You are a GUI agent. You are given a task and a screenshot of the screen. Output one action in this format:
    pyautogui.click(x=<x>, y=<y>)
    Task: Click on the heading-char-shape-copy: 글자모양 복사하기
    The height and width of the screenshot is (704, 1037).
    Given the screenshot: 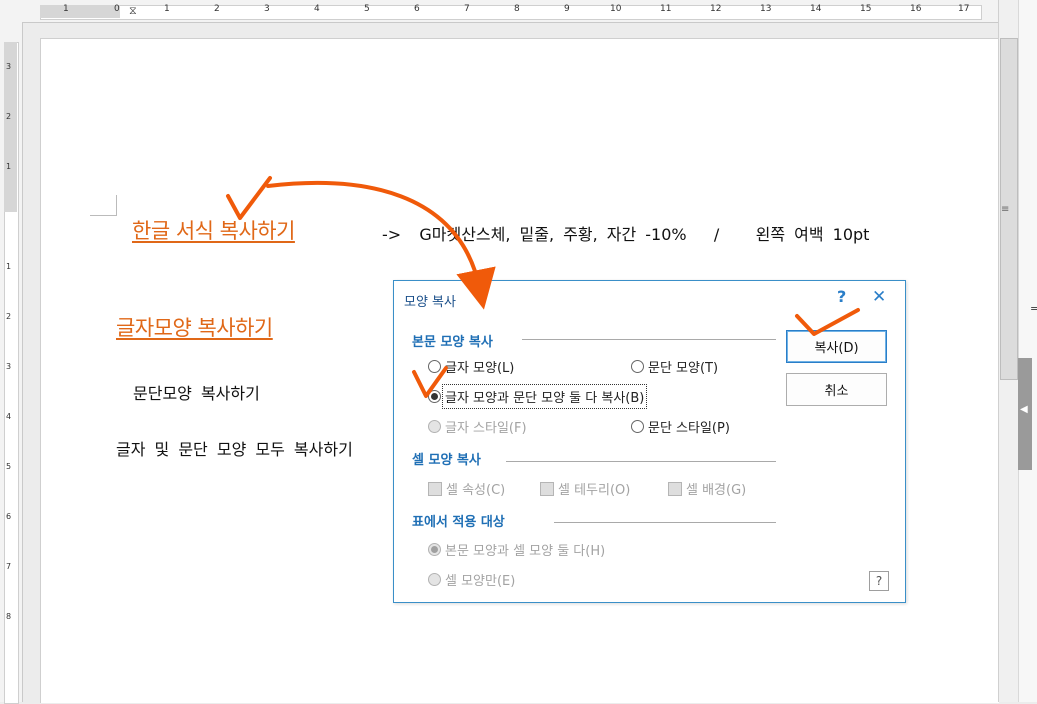 What is the action you would take?
    pyautogui.click(x=194, y=327)
    